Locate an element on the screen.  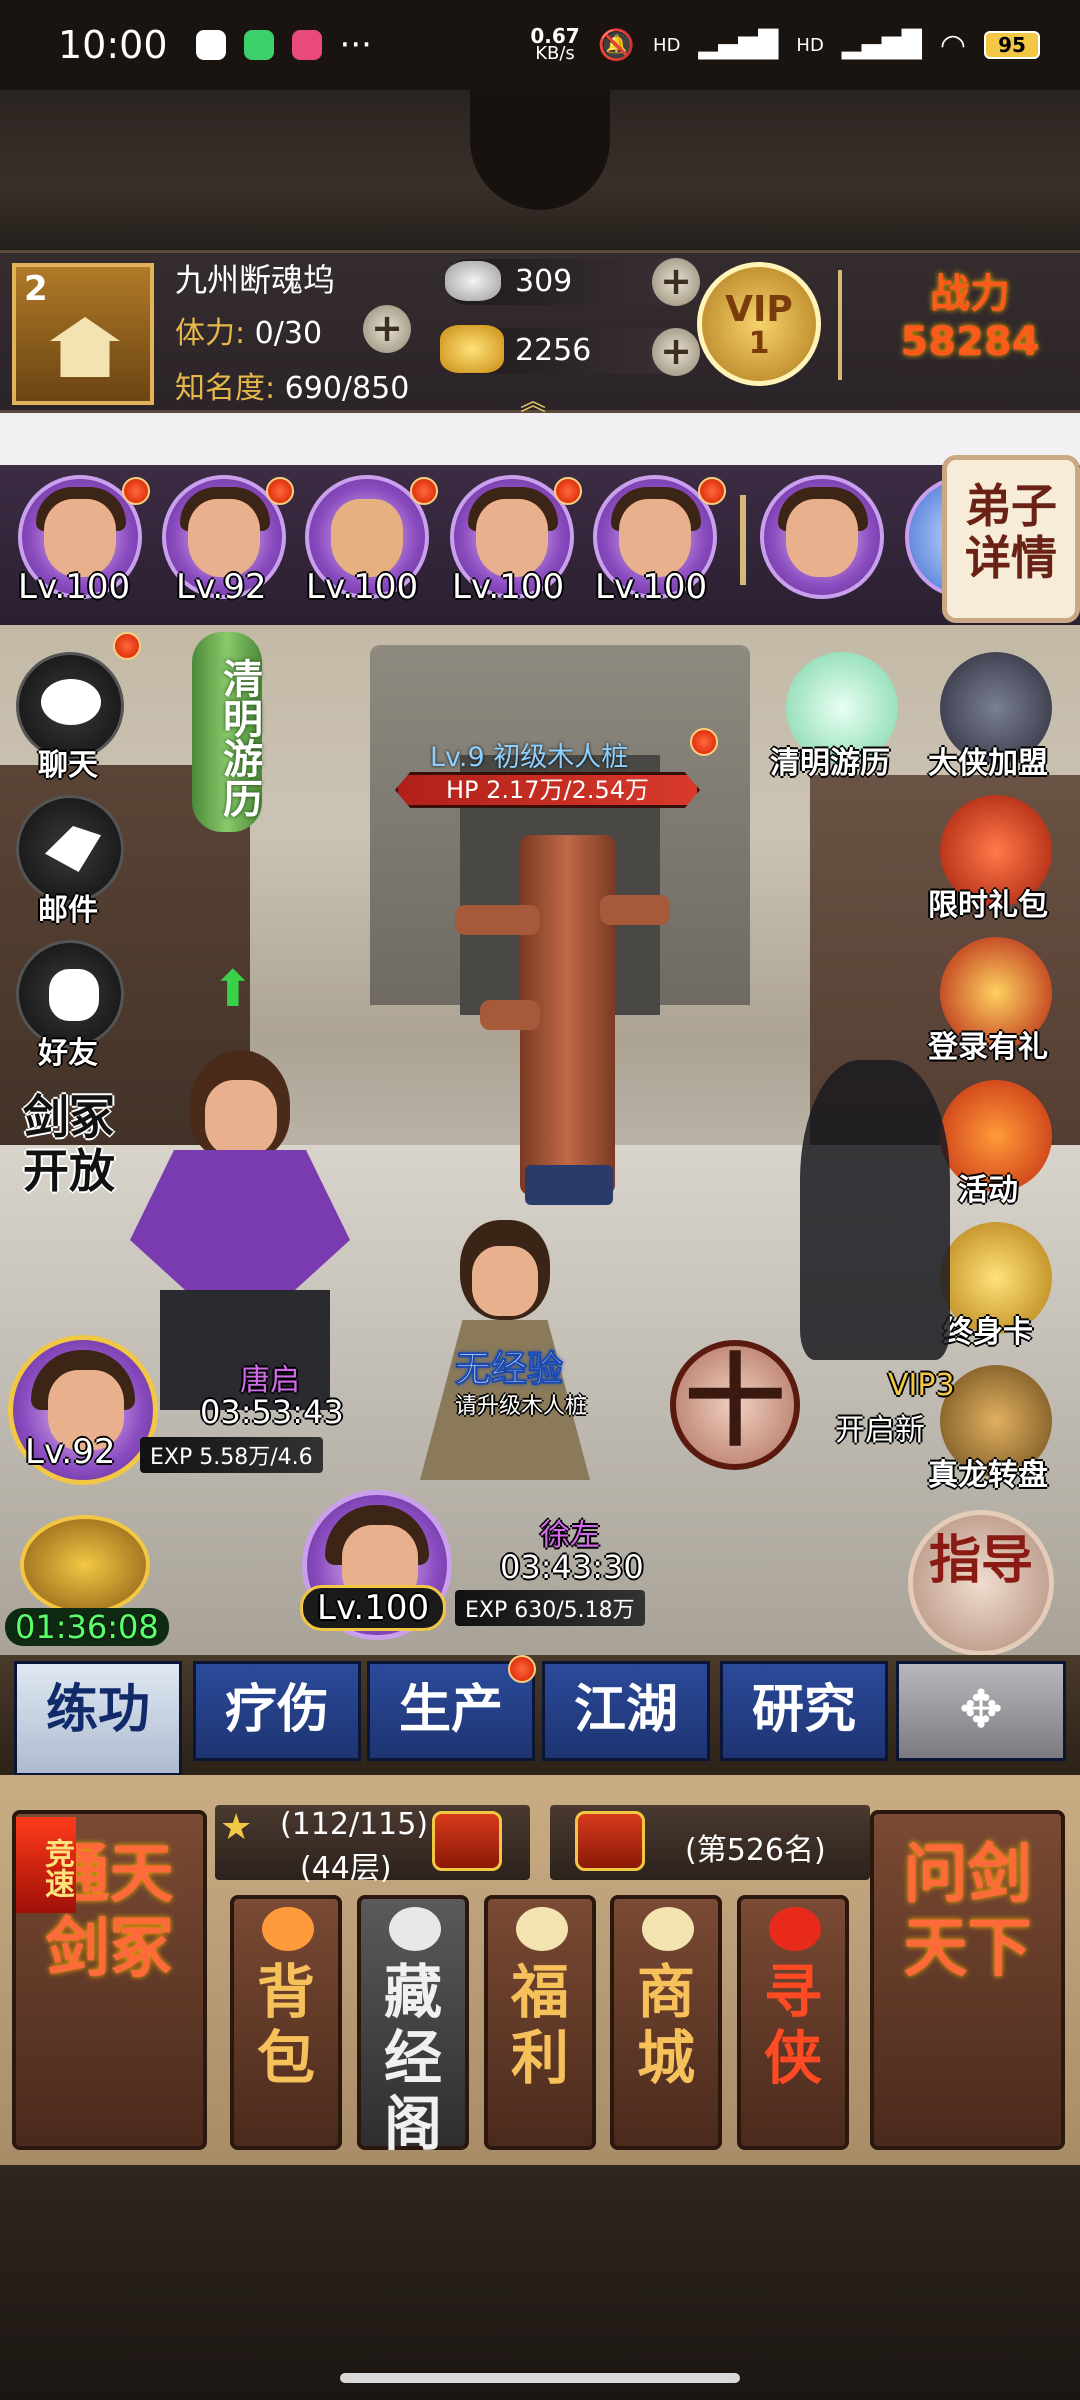
scripture-pavilion-button: 藏经阁 is located at coordinates (413, 2026).